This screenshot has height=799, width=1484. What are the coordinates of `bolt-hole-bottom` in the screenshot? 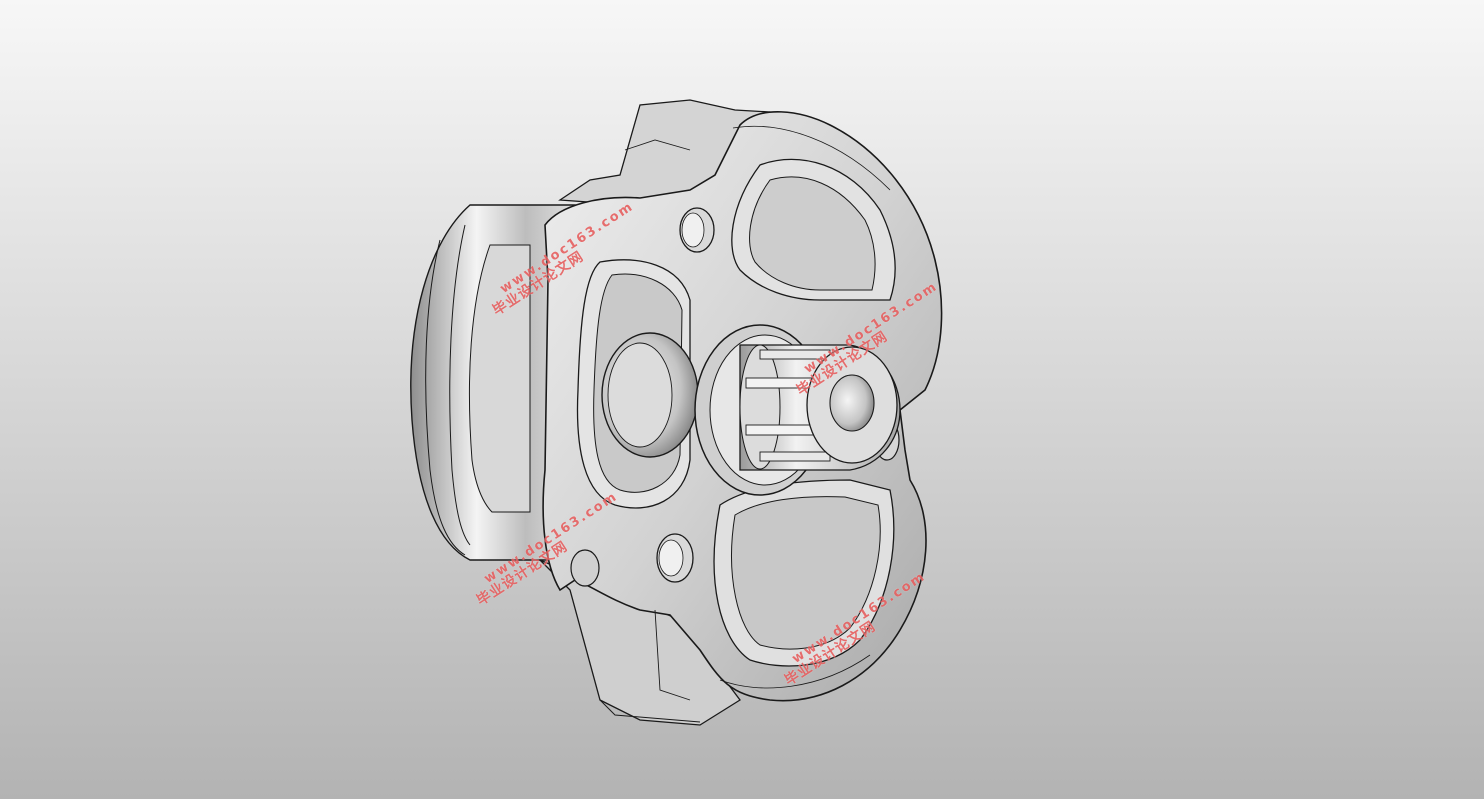 It's located at (675, 558).